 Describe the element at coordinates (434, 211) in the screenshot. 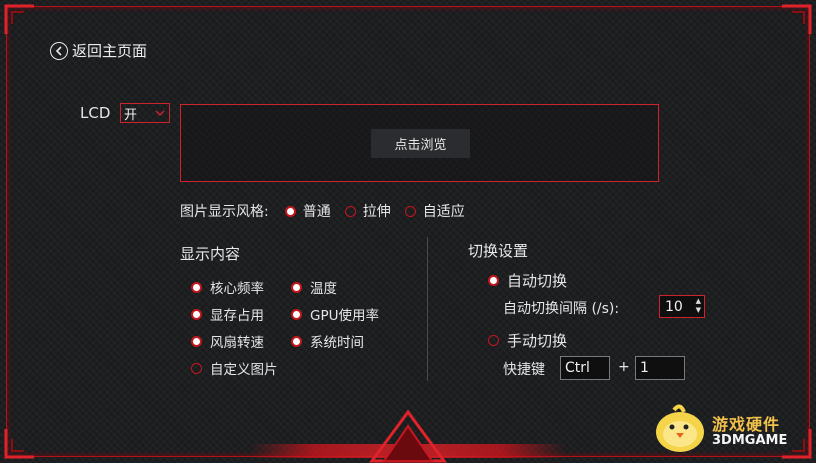

I see `image-style-option-fit: 自适应` at that location.